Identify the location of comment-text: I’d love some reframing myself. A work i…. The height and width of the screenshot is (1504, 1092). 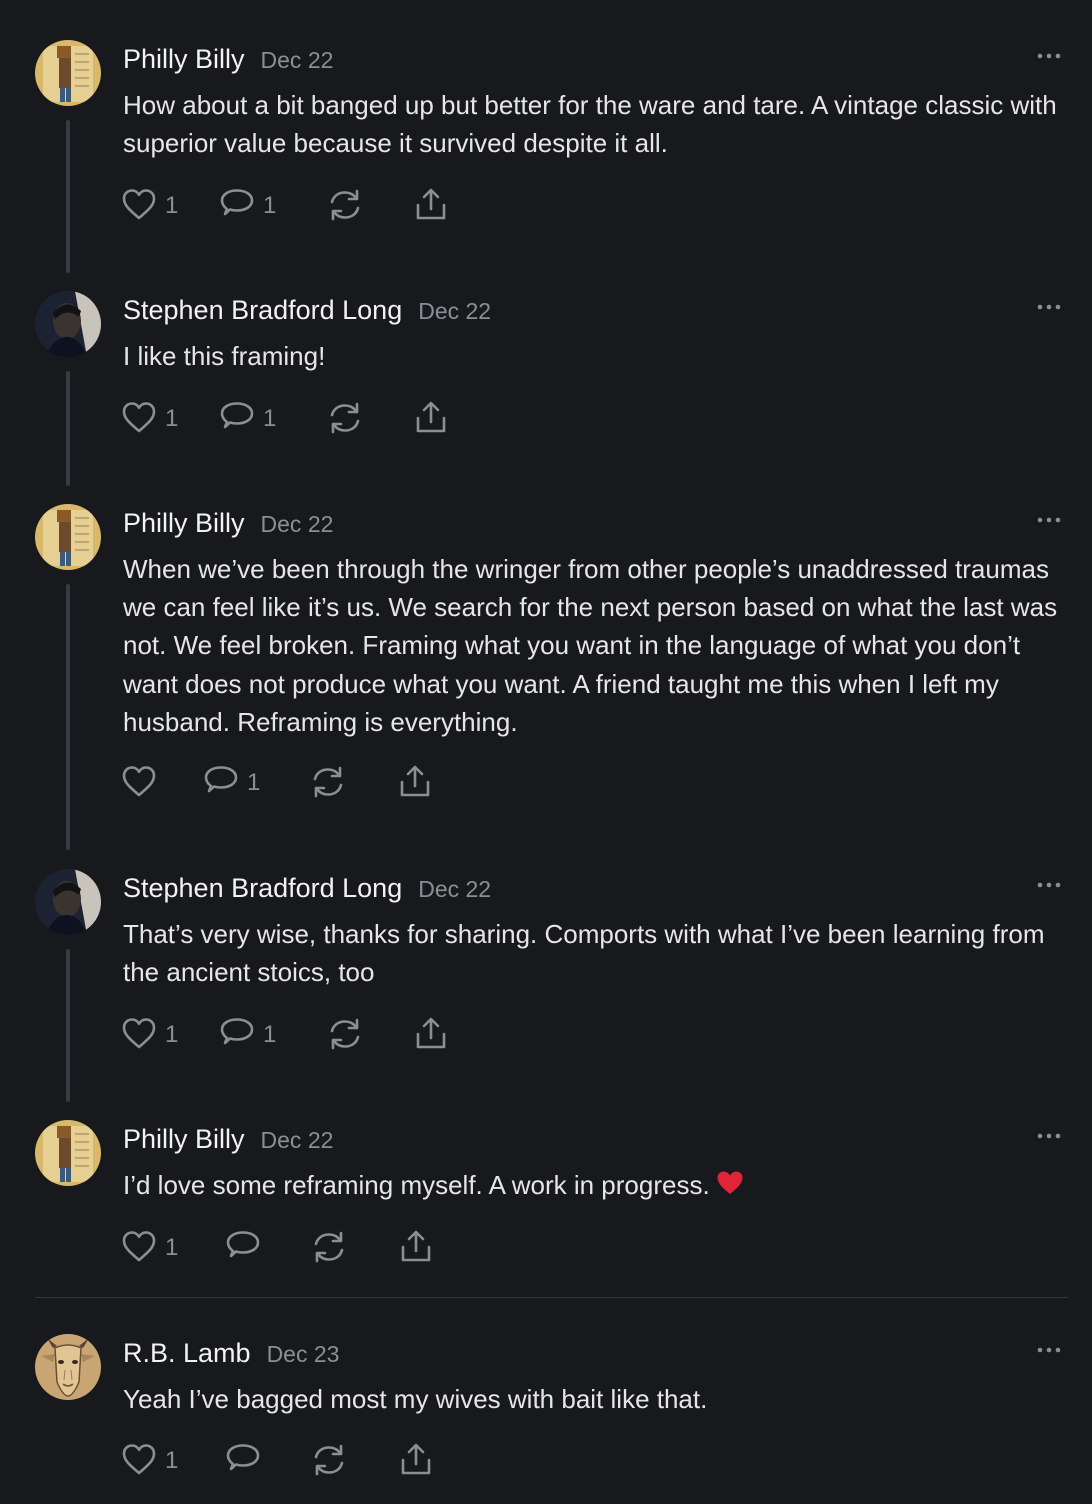
(416, 1185).